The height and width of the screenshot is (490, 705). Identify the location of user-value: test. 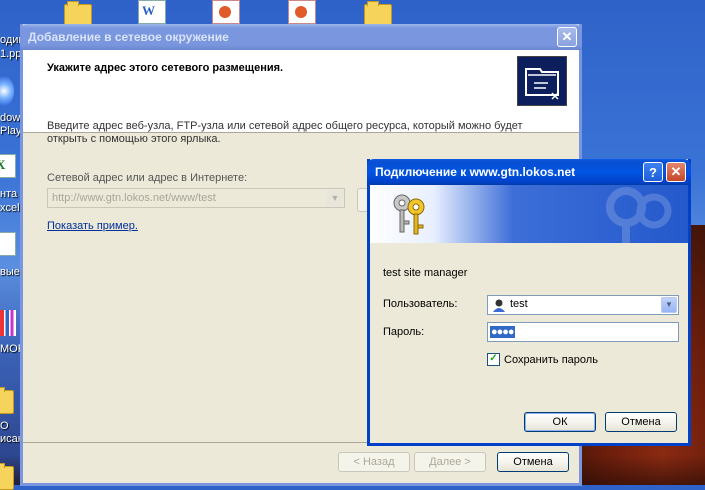
(519, 304).